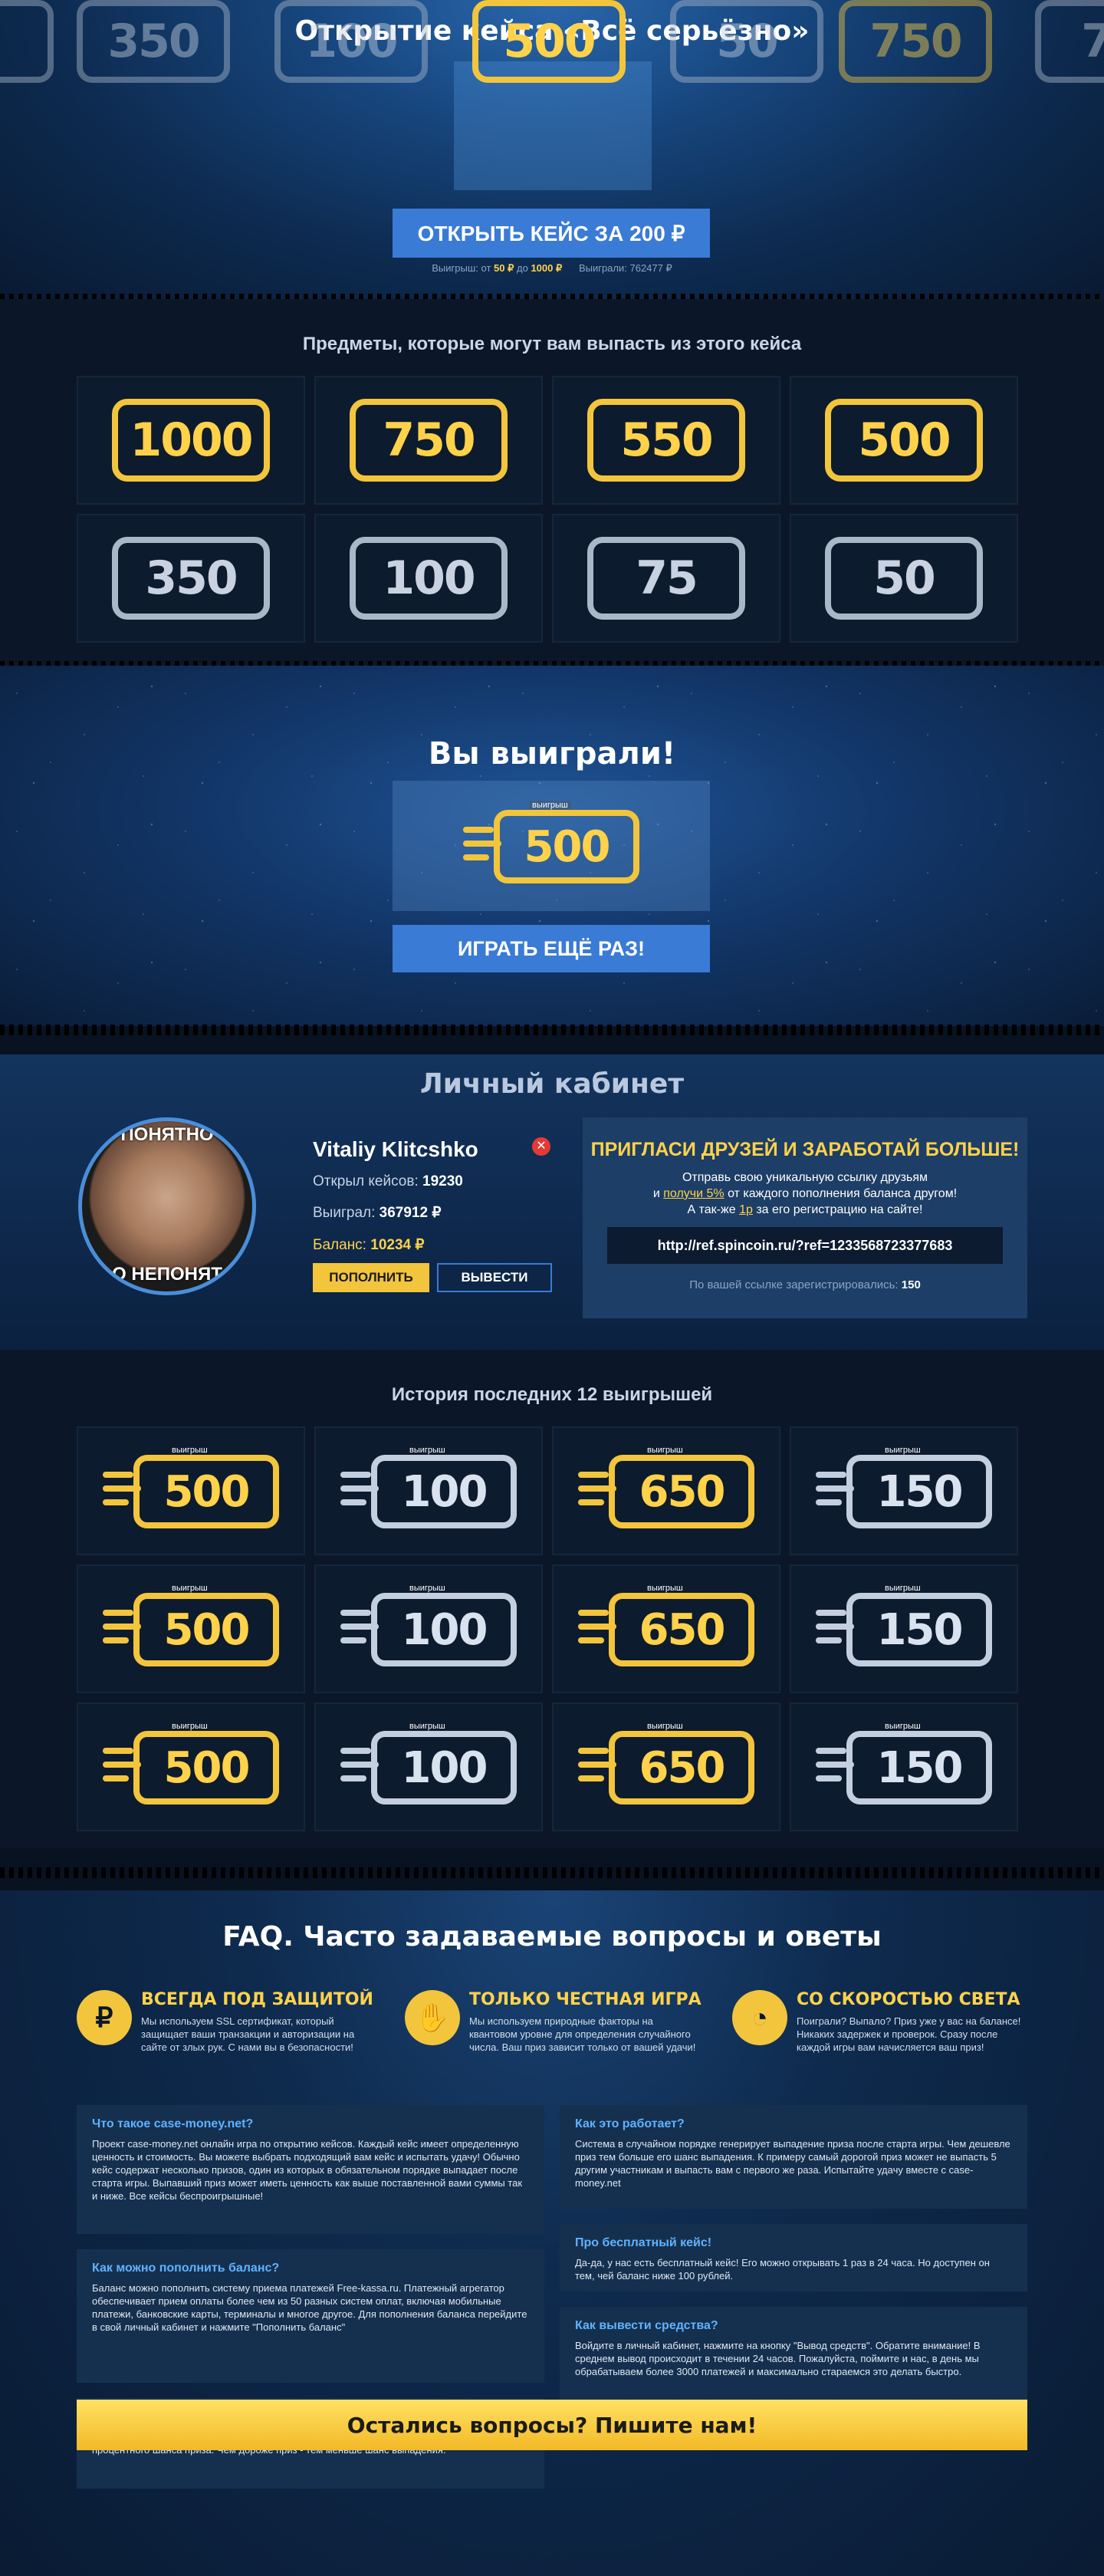 The height and width of the screenshot is (2576, 1104). What do you see at coordinates (371, 1277) in the screenshot?
I see `topup-button: ПОПОЛНИТЬ` at bounding box center [371, 1277].